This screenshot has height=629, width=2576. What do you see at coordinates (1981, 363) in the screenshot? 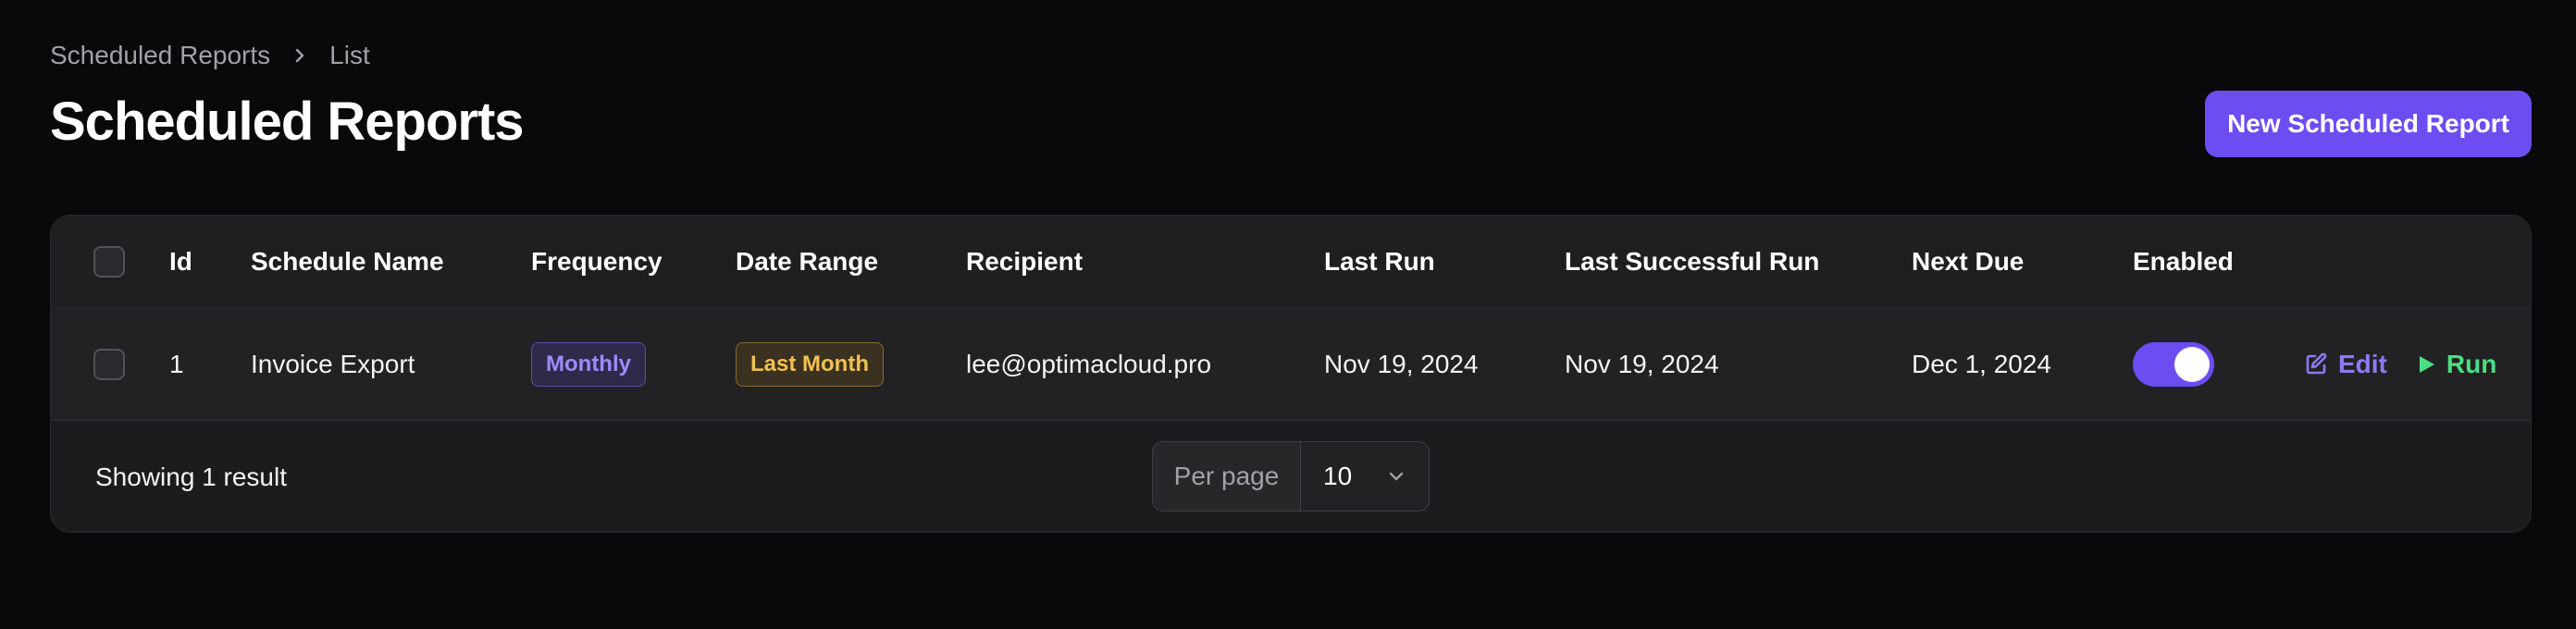
I see `cell-next-due: Dec 1, 2024` at bounding box center [1981, 363].